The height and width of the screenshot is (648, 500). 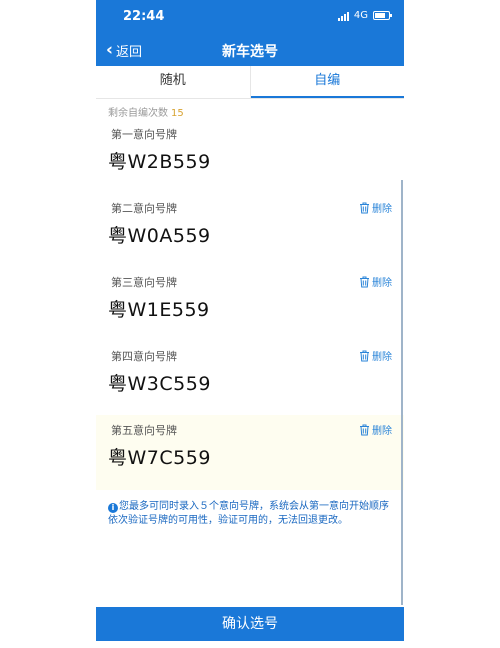 I want to click on tab-bar: 随机 自编, so click(x=250, y=82).